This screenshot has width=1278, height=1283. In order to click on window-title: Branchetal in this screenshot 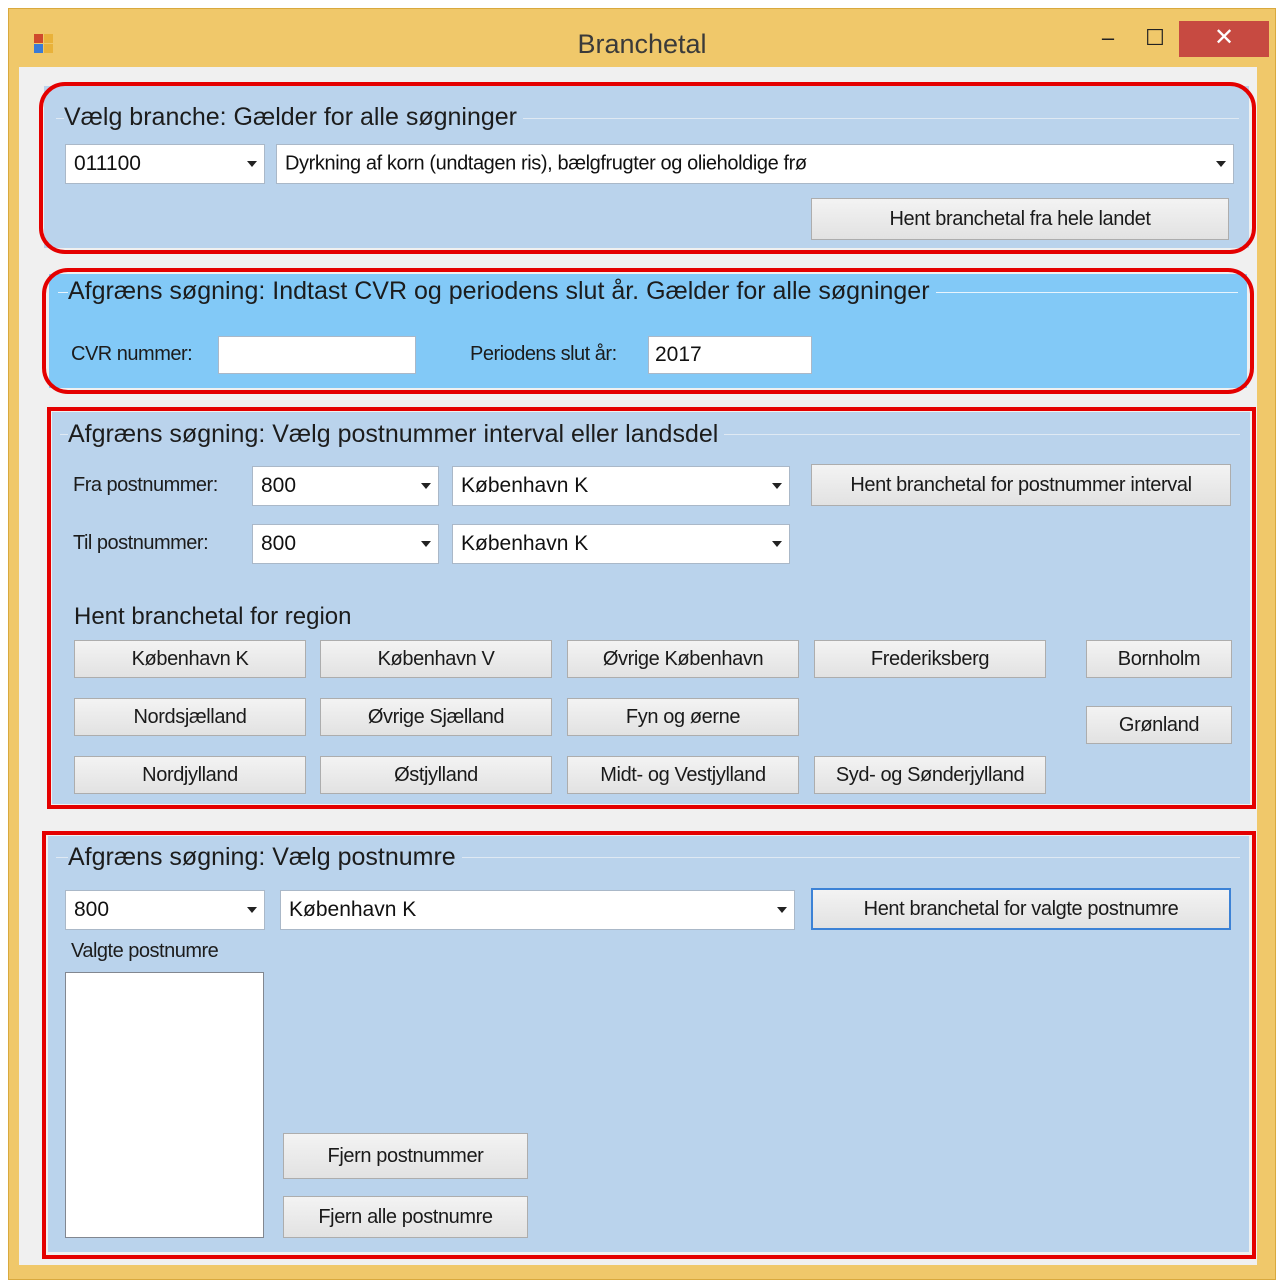, I will do `click(642, 44)`.